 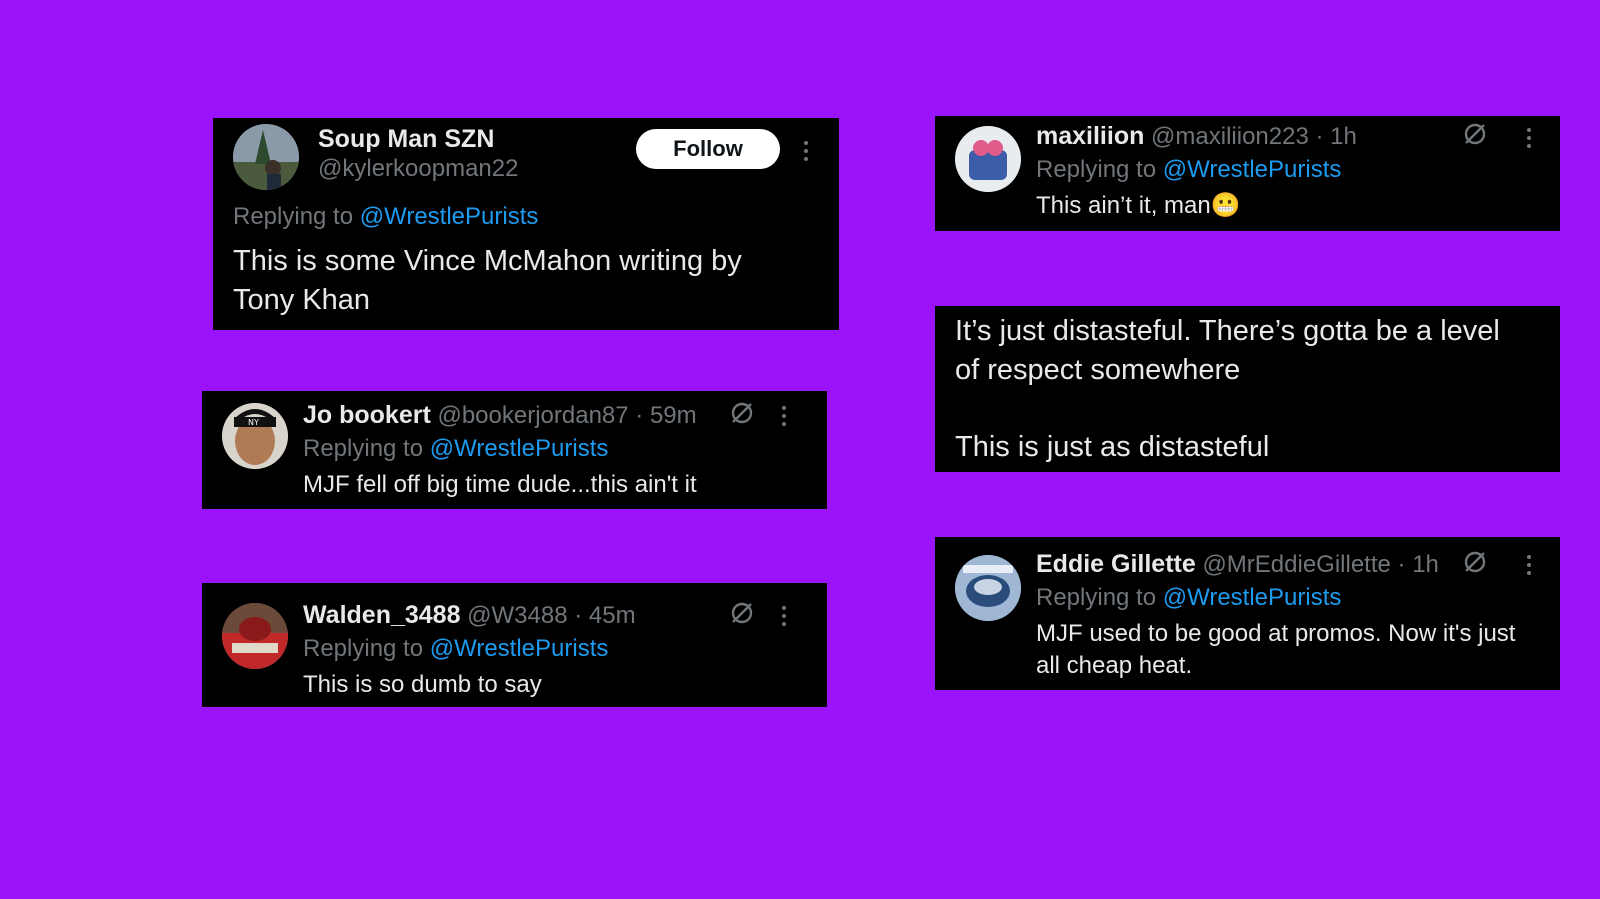 I want to click on tweet-text-line: all cheap heat., so click(x=1114, y=665).